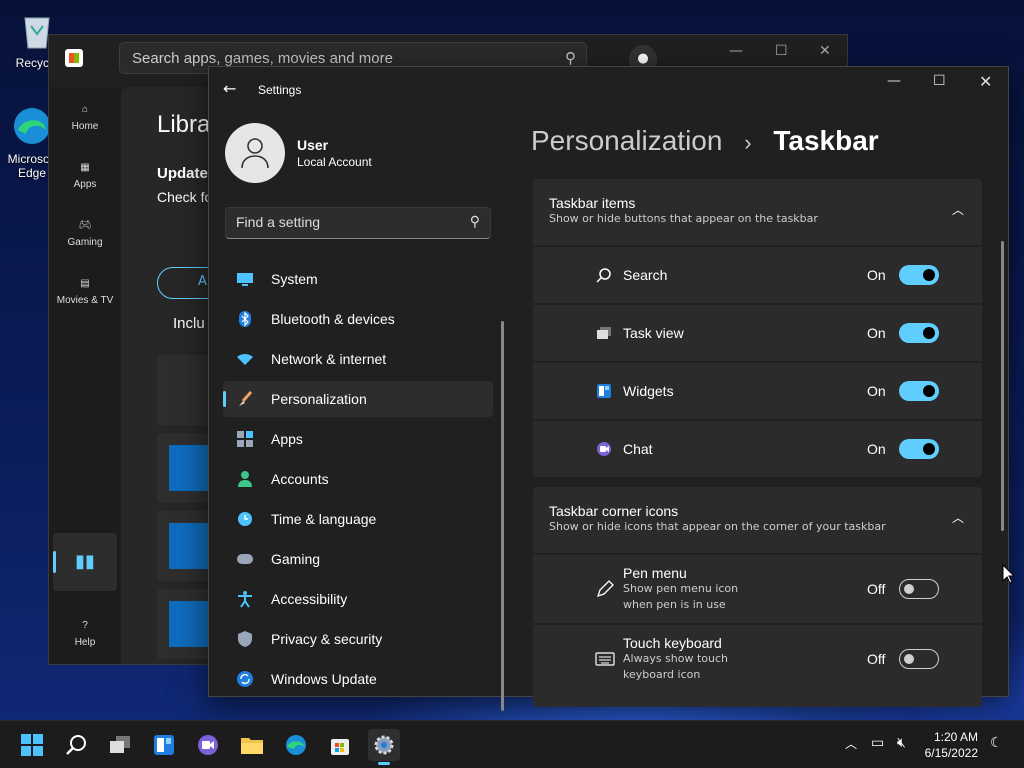 This screenshot has height=768, width=1024. What do you see at coordinates (358, 599) in the screenshot?
I see `nav-accessibility: Accessibility` at bounding box center [358, 599].